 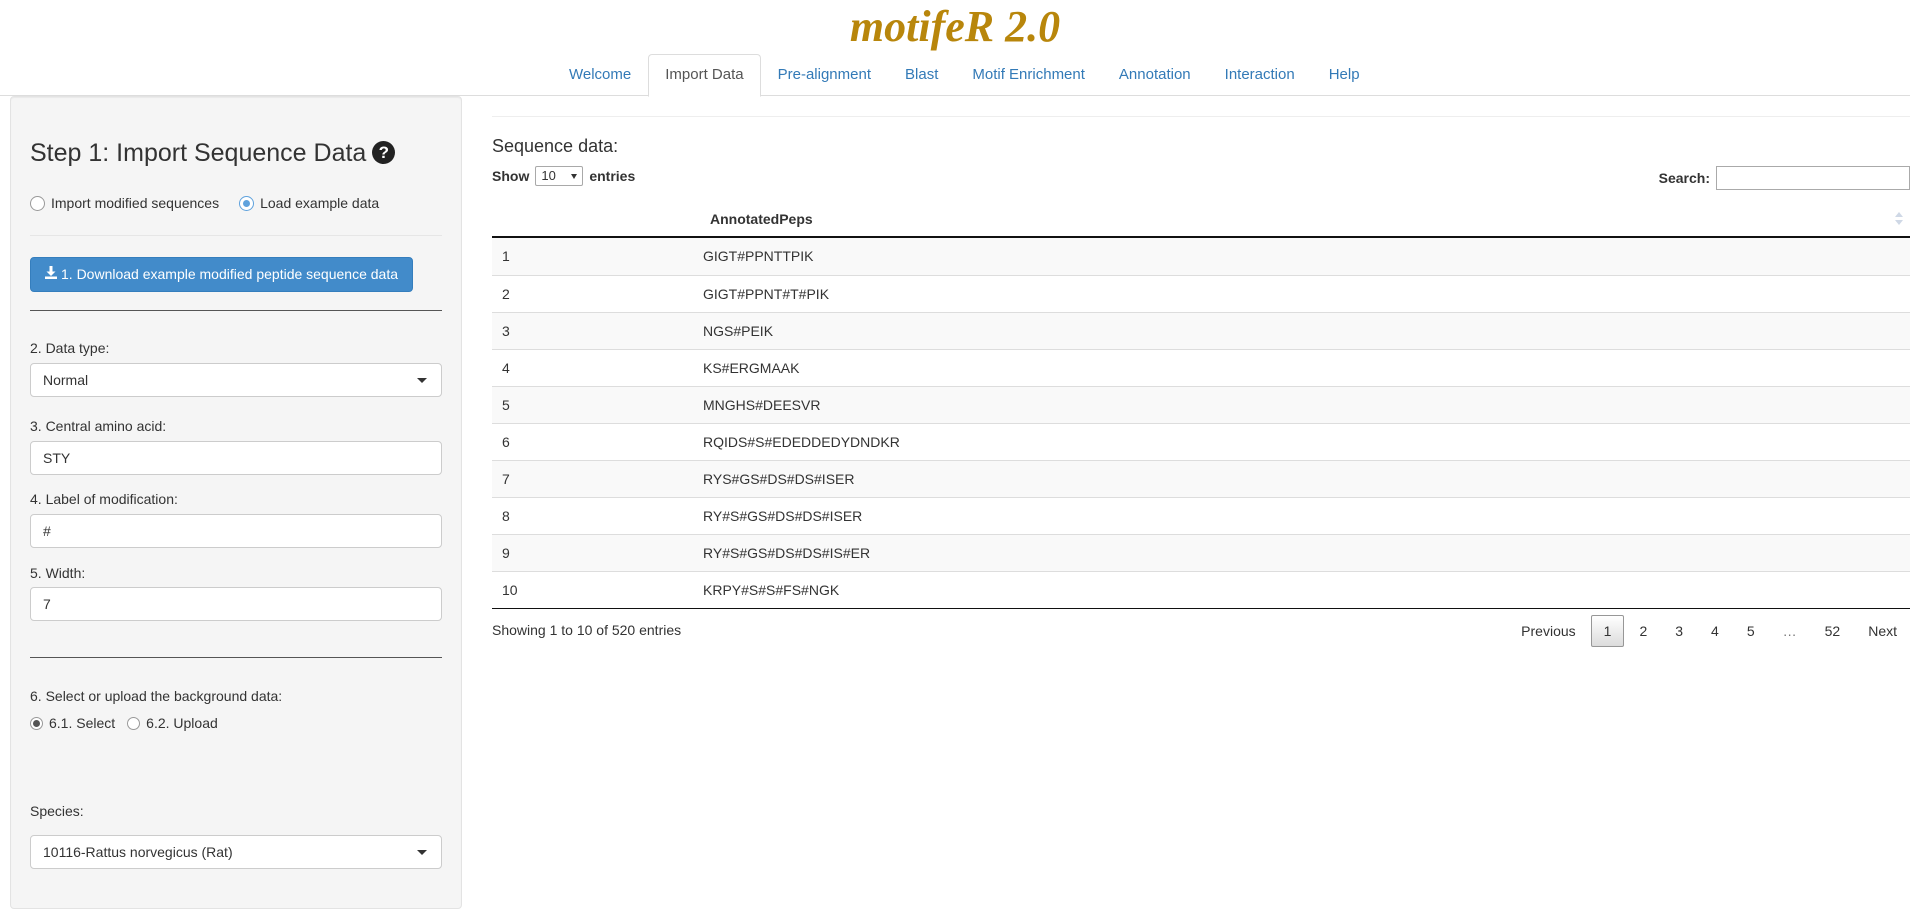 I want to click on table-row: 3 NGS#PEIK, so click(x=1201, y=330).